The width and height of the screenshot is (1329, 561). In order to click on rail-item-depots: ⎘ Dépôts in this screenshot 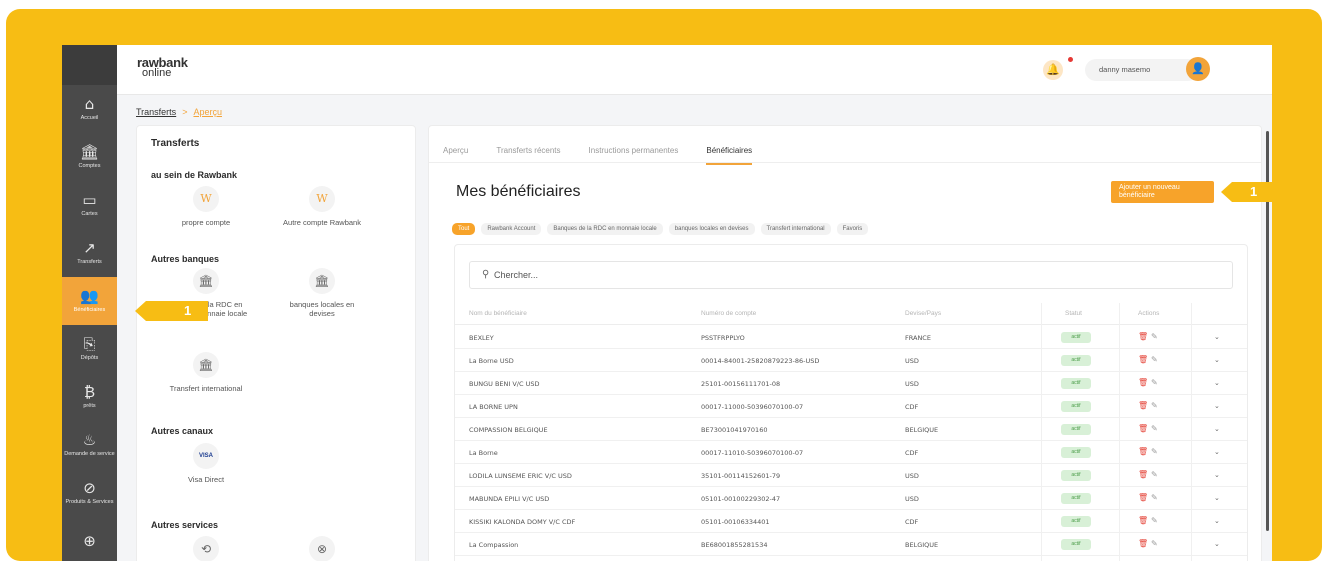, I will do `click(89, 349)`.